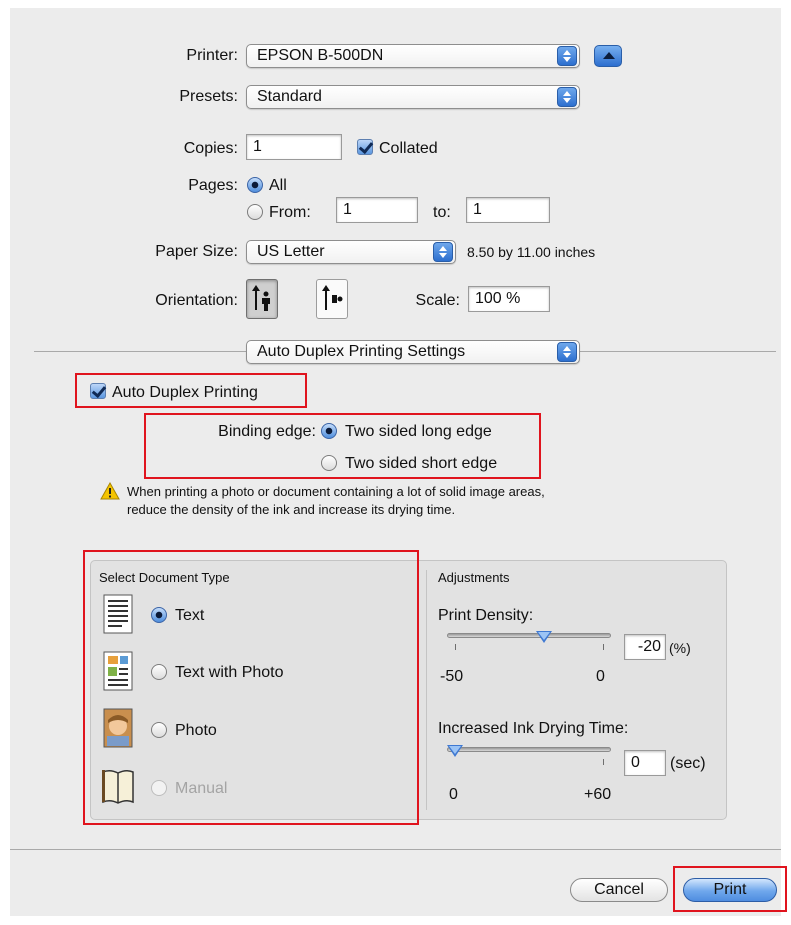 Image resolution: width=791 pixels, height=925 pixels. Describe the element at coordinates (455, 751) in the screenshot. I see `drying-time-slider-thumb` at that location.